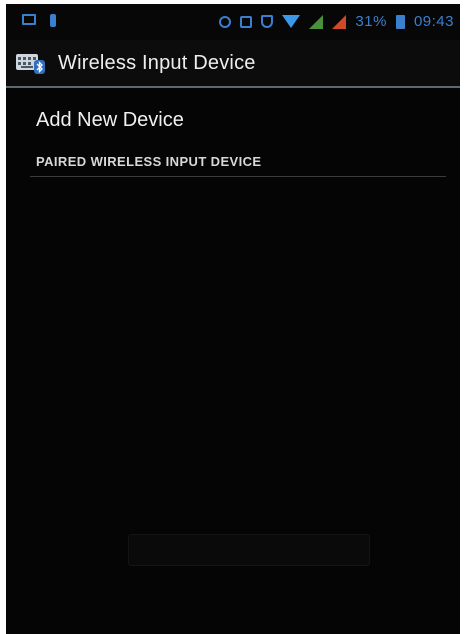 This screenshot has height=634, width=468. What do you see at coordinates (433, 21) in the screenshot?
I see `clock-time: 09:43` at bounding box center [433, 21].